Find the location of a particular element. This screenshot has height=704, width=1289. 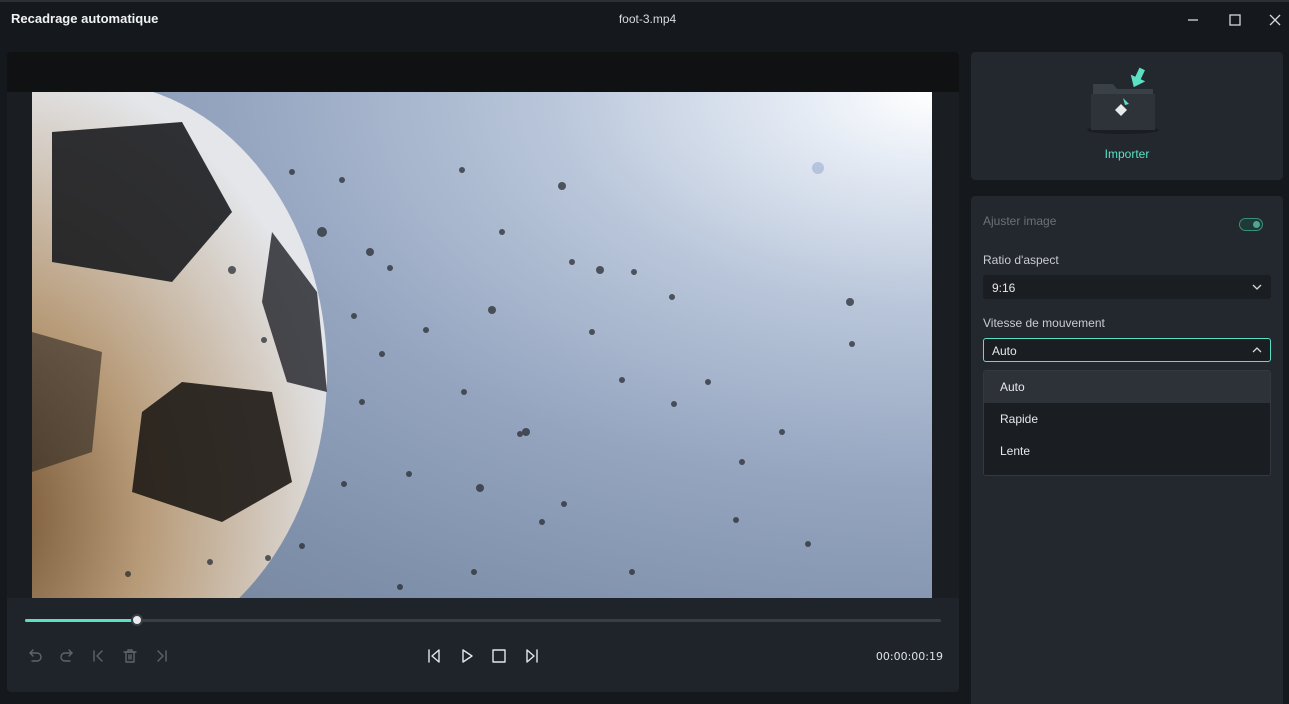

maximize-button is located at coordinates (1235, 20).